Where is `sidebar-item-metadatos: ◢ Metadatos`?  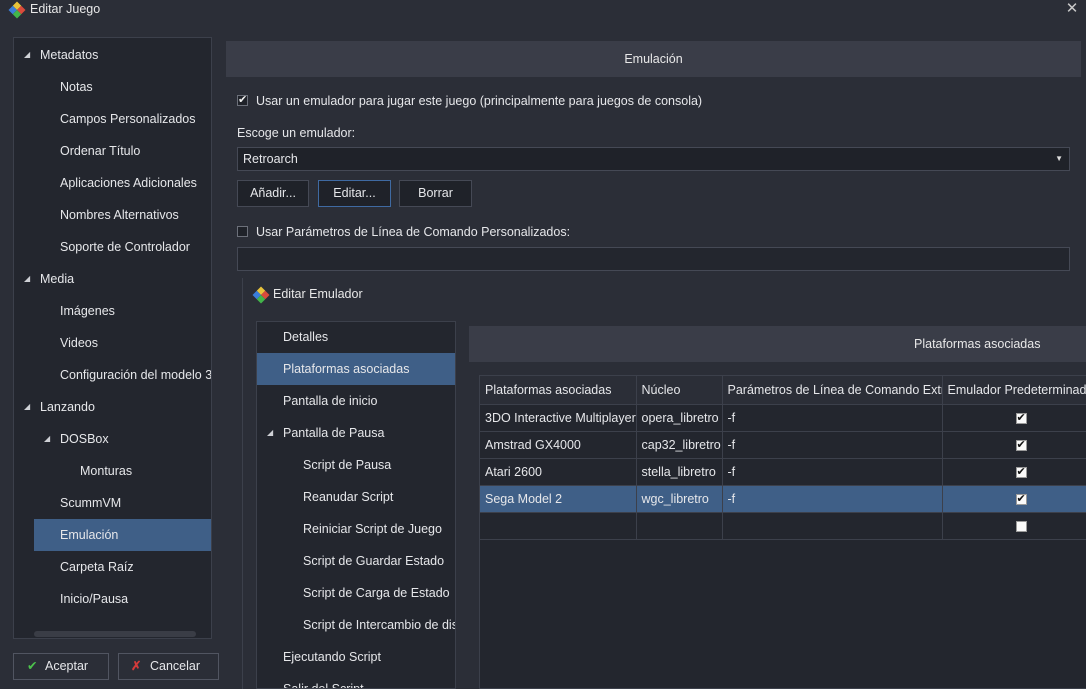
sidebar-item-metadatos: ◢ Metadatos is located at coordinates (112, 55).